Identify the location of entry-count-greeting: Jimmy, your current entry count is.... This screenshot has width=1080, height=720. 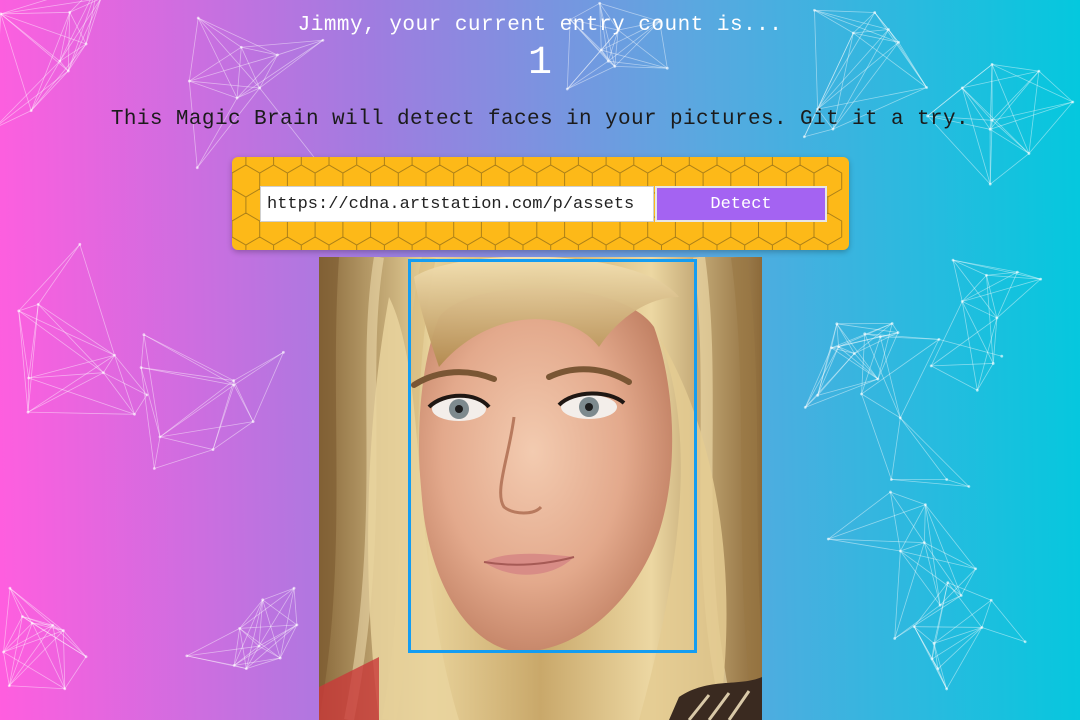
(540, 25).